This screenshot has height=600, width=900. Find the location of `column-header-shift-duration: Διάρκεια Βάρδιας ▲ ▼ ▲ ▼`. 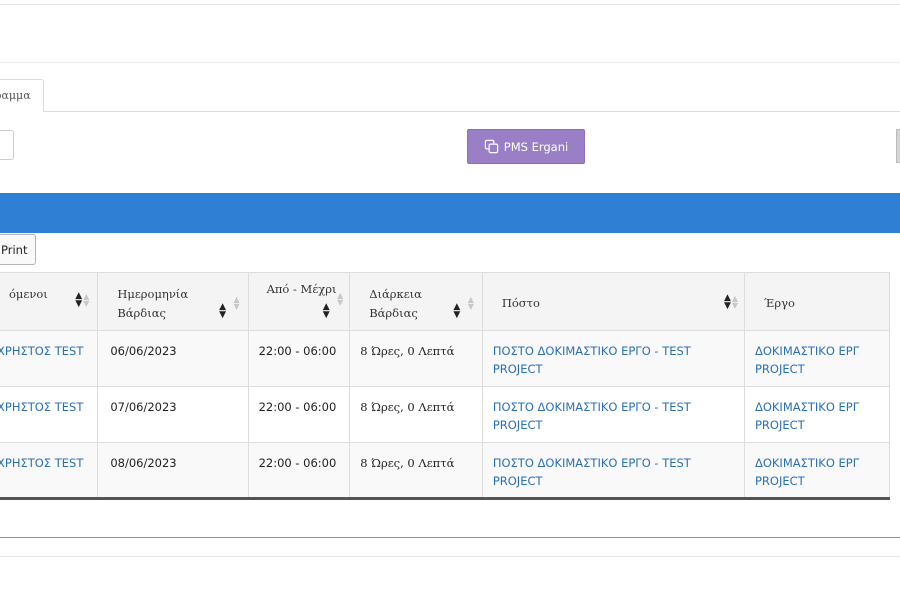

column-header-shift-duration: Διάρκεια Βάρδιας ▲ ▼ ▲ ▼ is located at coordinates (416, 301).